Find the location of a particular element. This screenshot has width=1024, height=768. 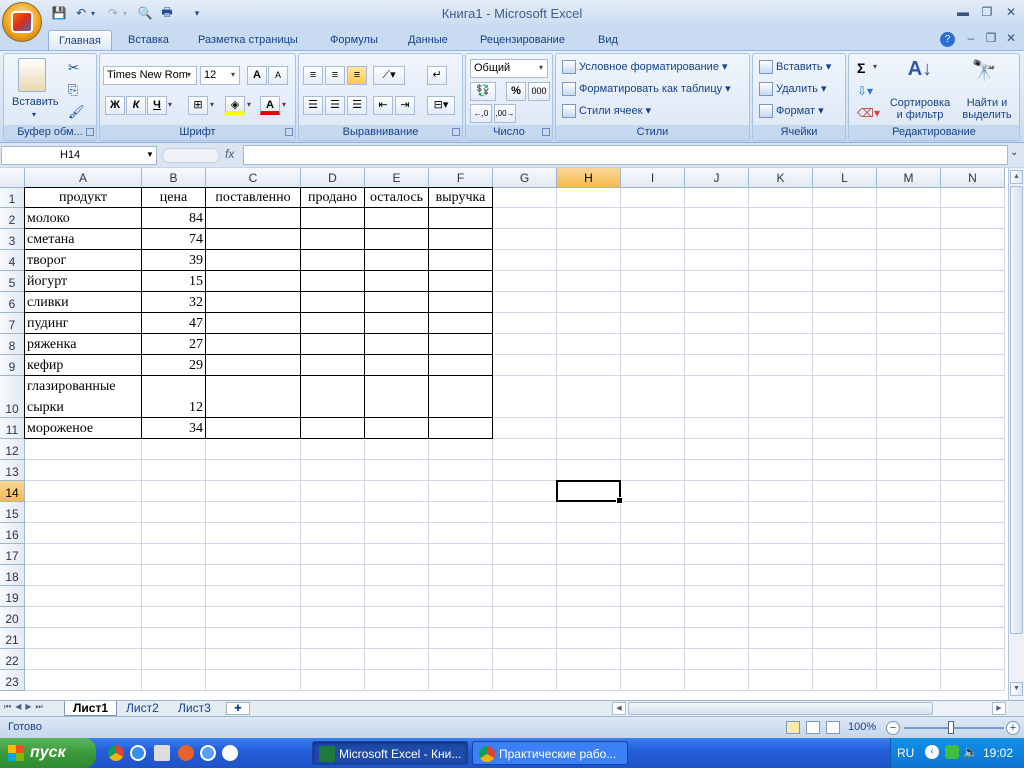

align-right-icon: ☰ is located at coordinates (357, 105).